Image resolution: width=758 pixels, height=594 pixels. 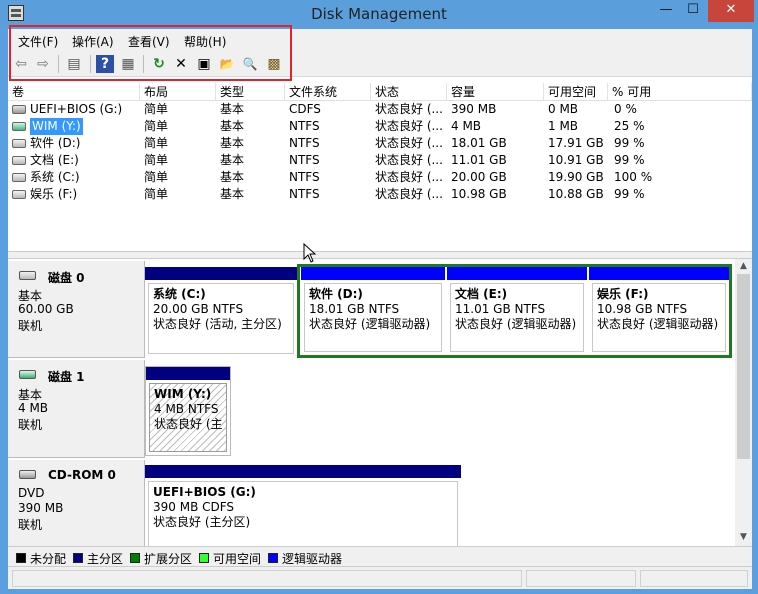 What do you see at coordinates (183, 394) in the screenshot?
I see `partition-name: WIM (Y:)` at bounding box center [183, 394].